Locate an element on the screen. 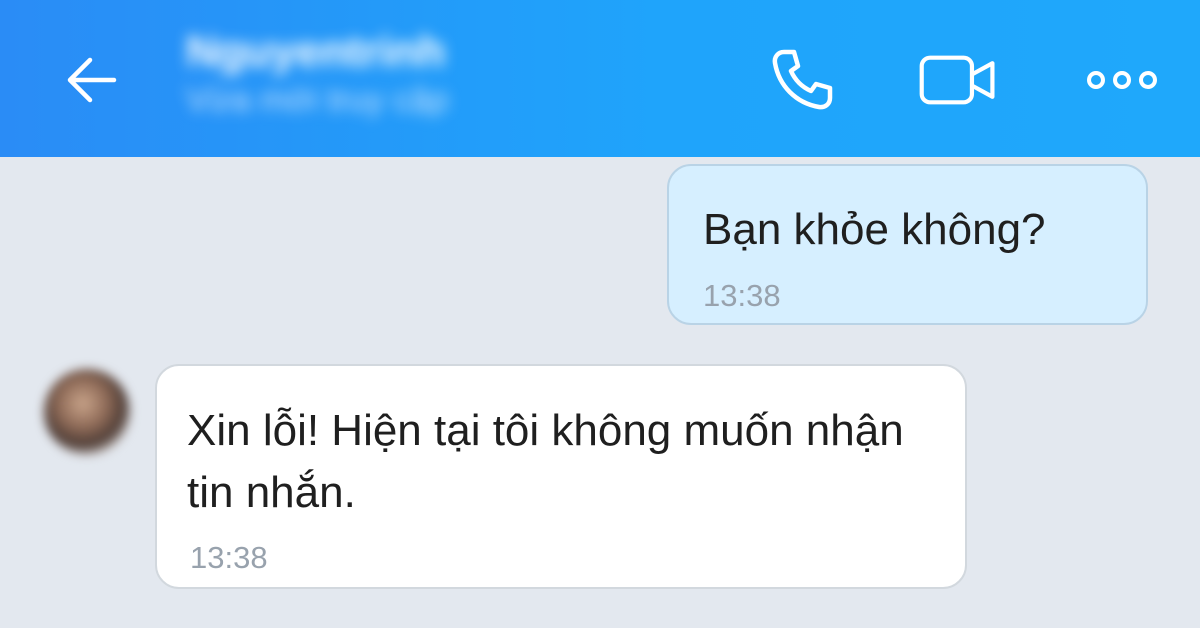 Image resolution: width=1200 pixels, height=628 pixels. video-camera-icon is located at coordinates (957, 80).